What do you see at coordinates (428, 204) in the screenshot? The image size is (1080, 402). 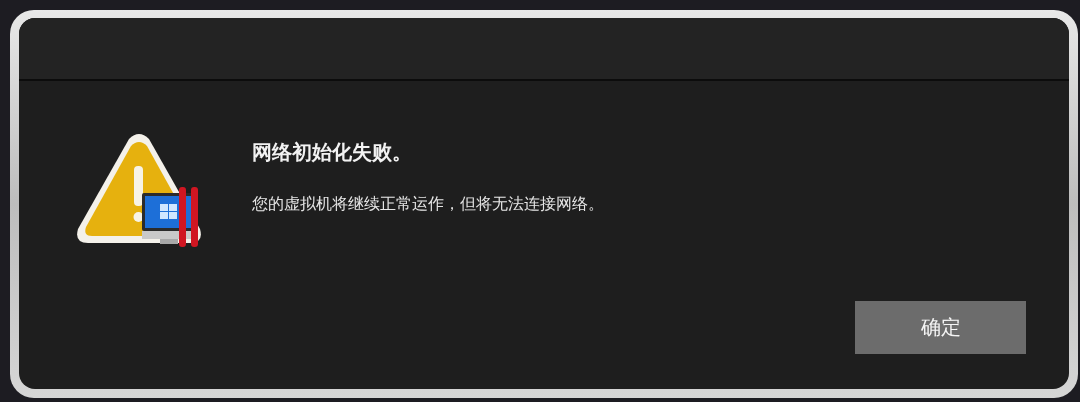 I see `dialog-message: 您的虚拟机将继续正常运作，但将无法连接网络。` at bounding box center [428, 204].